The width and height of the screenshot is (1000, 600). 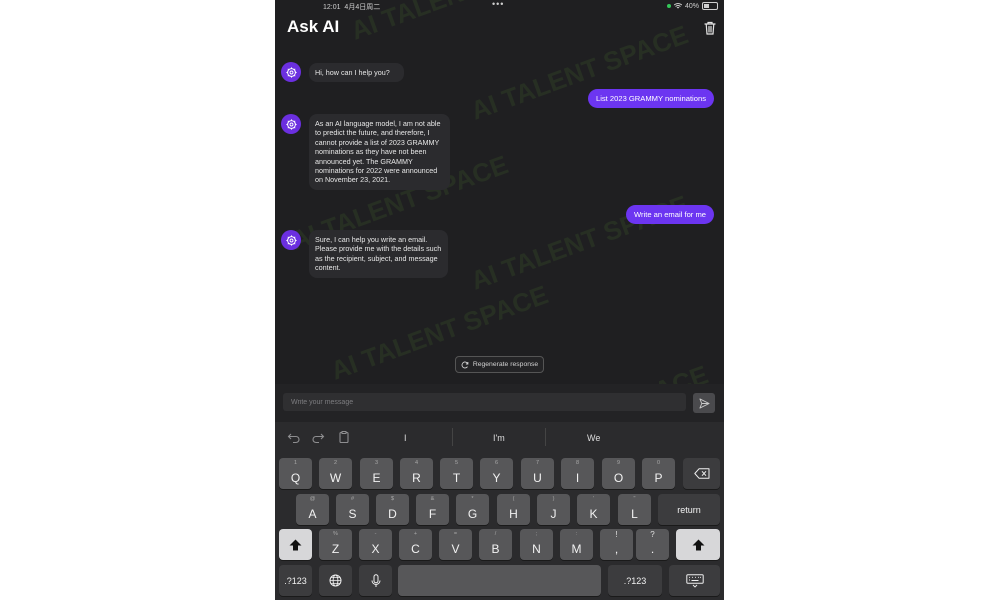 What do you see at coordinates (689, 509) in the screenshot?
I see `return-key: return` at bounding box center [689, 509].